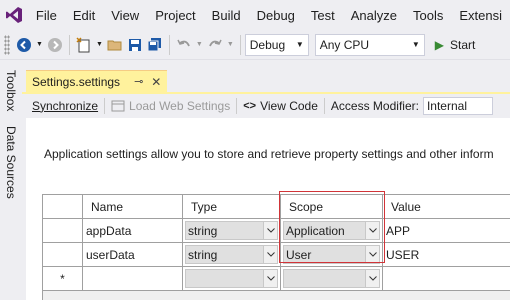  Describe the element at coordinates (133, 207) in the screenshot. I see `column-header-name: Name` at that location.